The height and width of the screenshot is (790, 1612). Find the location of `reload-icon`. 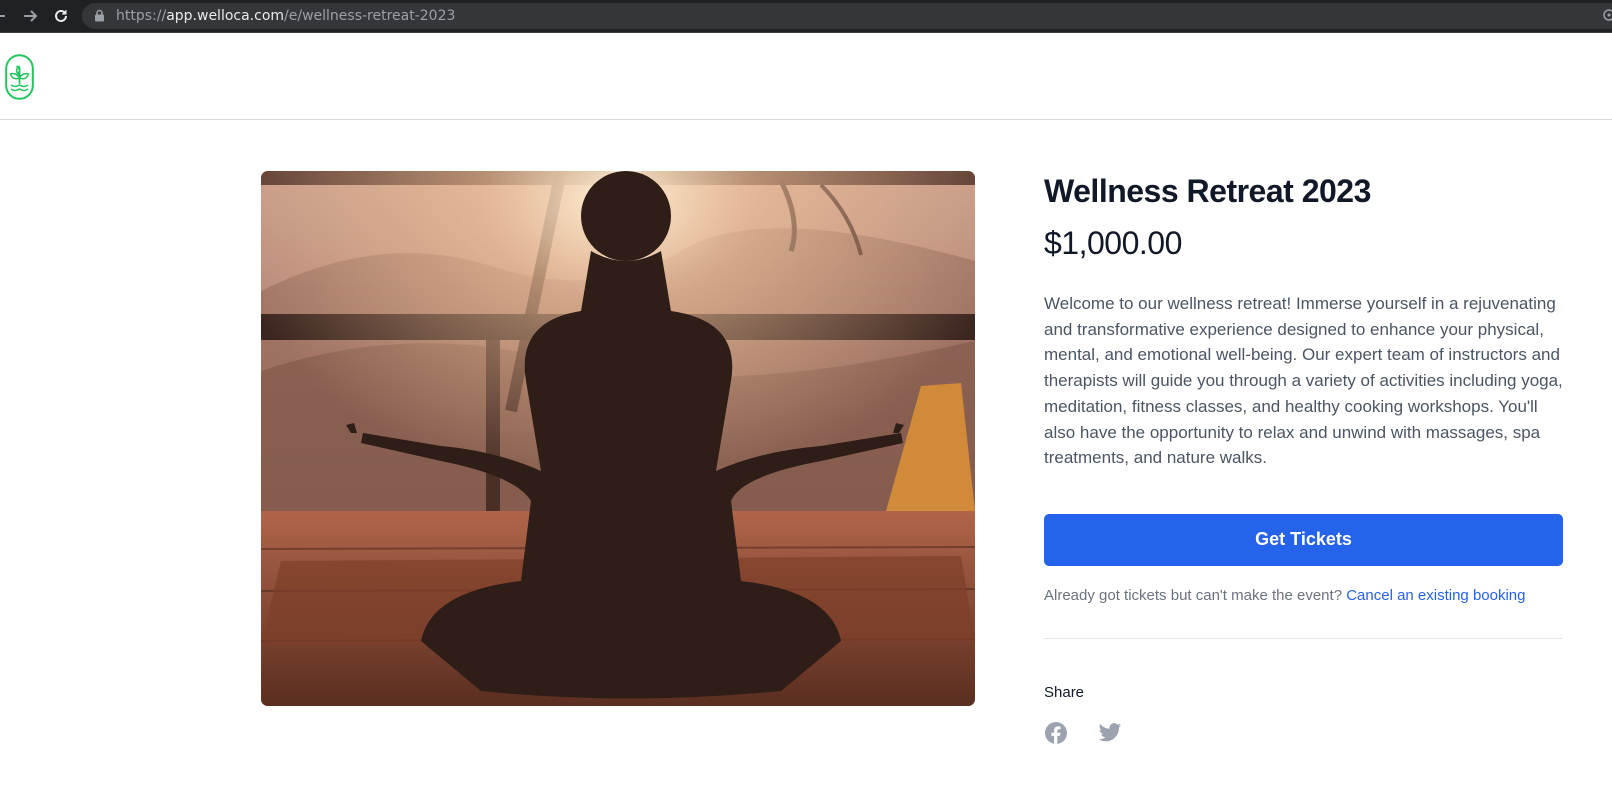

reload-icon is located at coordinates (61, 16).